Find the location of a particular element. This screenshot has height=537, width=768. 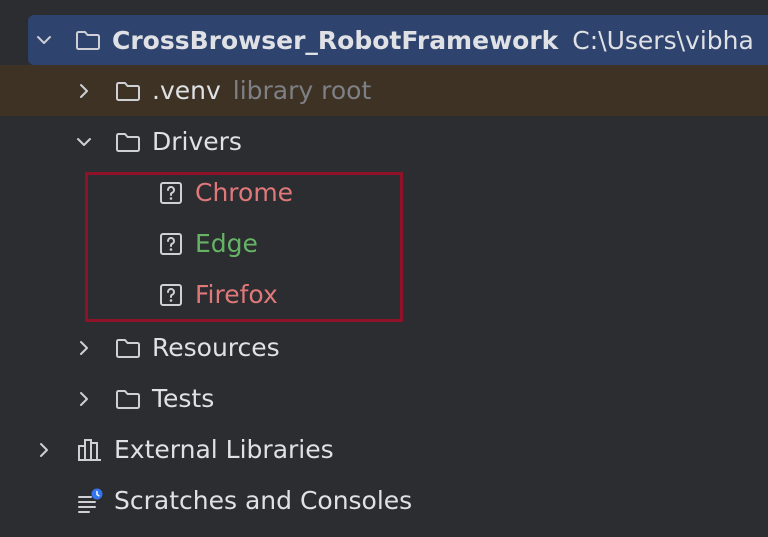

tree-row-external-libraries: External Libraries is located at coordinates (384, 449).